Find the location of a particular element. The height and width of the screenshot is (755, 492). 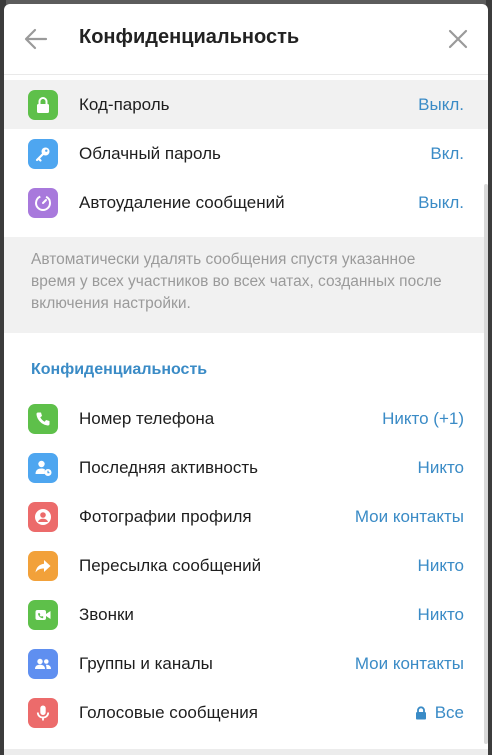

row-last-seen: Последняя активность Никто is located at coordinates (246, 467).